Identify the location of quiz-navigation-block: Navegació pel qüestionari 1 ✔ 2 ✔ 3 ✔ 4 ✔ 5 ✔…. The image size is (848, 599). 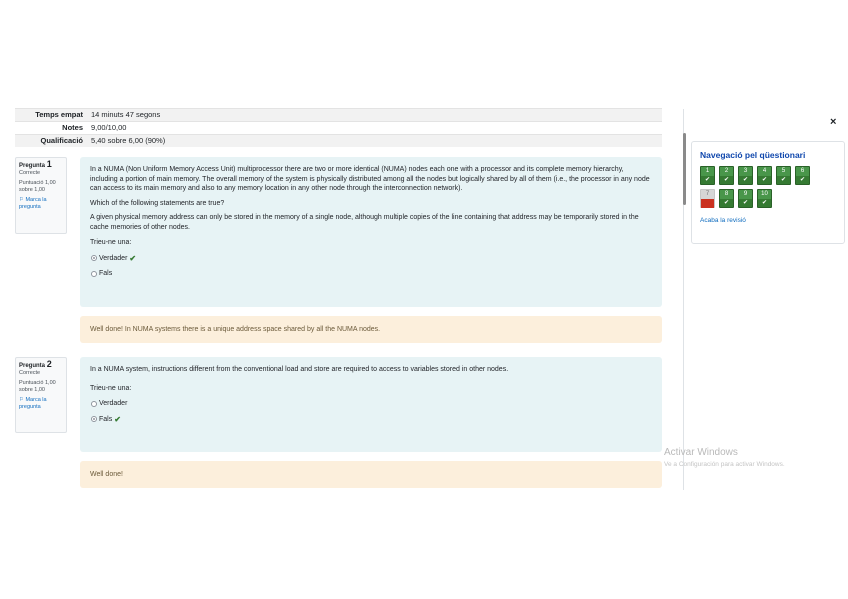
(768, 192).